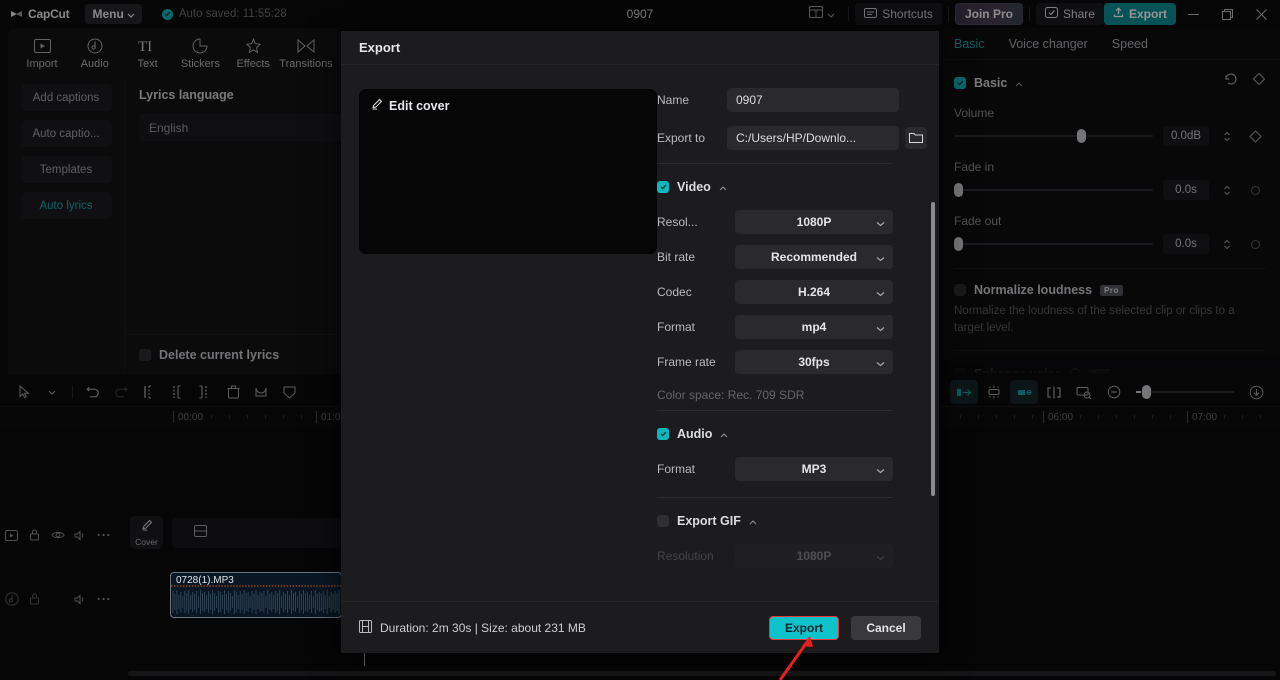 The height and width of the screenshot is (680, 1280). What do you see at coordinates (792, 434) in the screenshot?
I see `audio-section-header: Audio` at bounding box center [792, 434].